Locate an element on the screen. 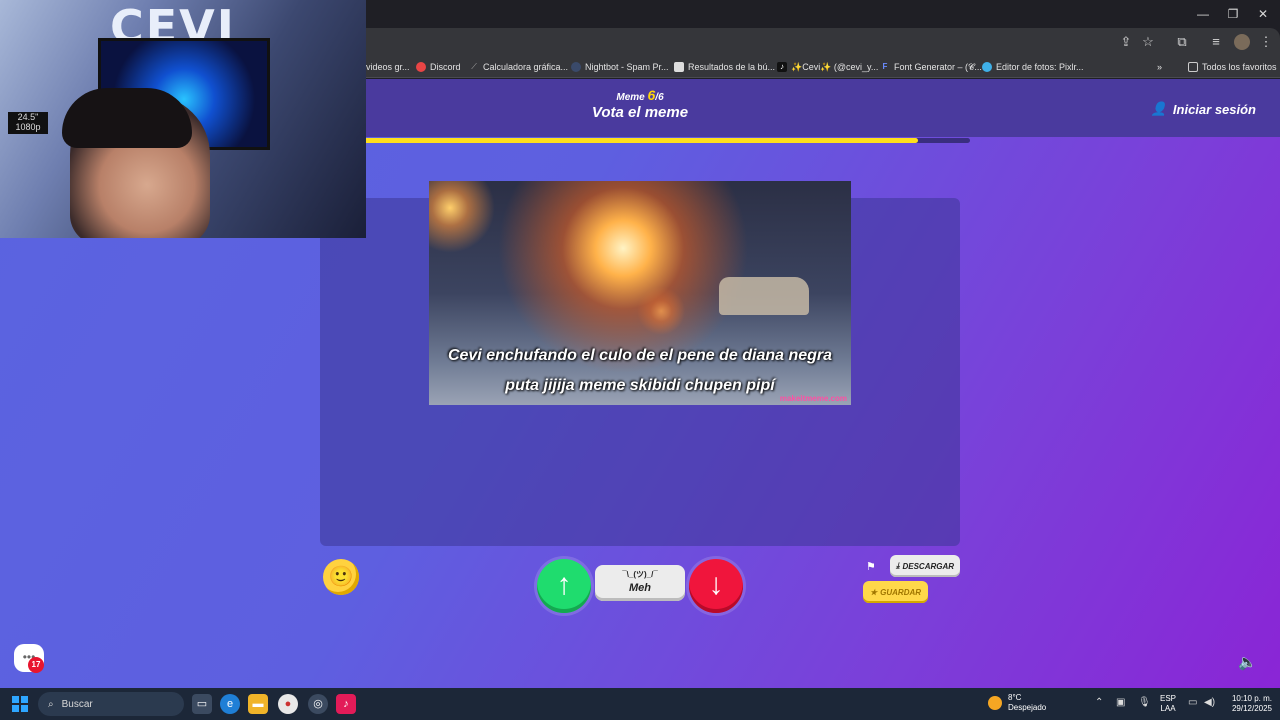  meme-watermark: makeitmeme.com is located at coordinates (813, 398).